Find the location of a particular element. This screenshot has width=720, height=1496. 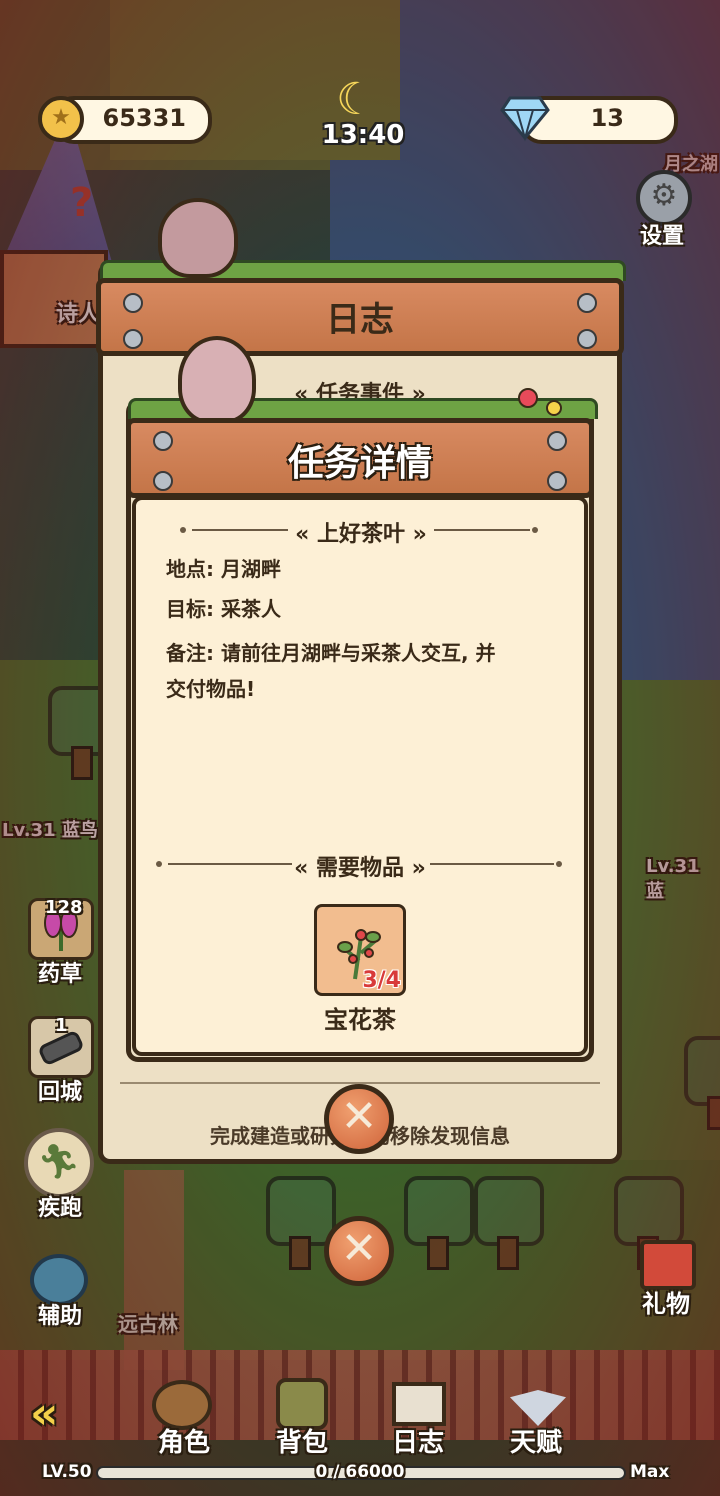

note-field: 备注: 请前往月湖畔与采茶人交互, 并 is located at coordinates (331, 653).